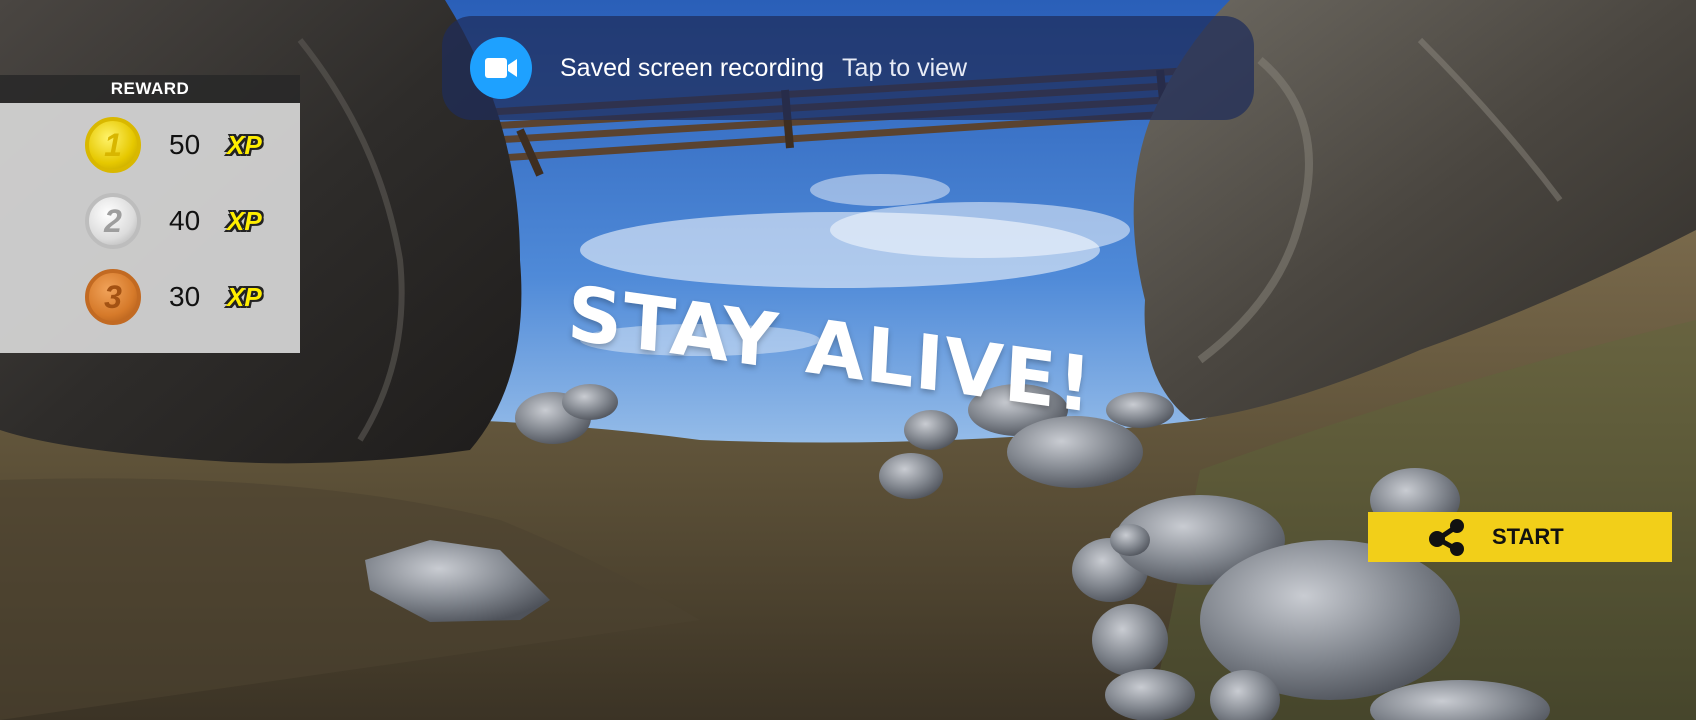  I want to click on screen-recording-notification: Saved screen recording Tap to view, so click(848, 68).